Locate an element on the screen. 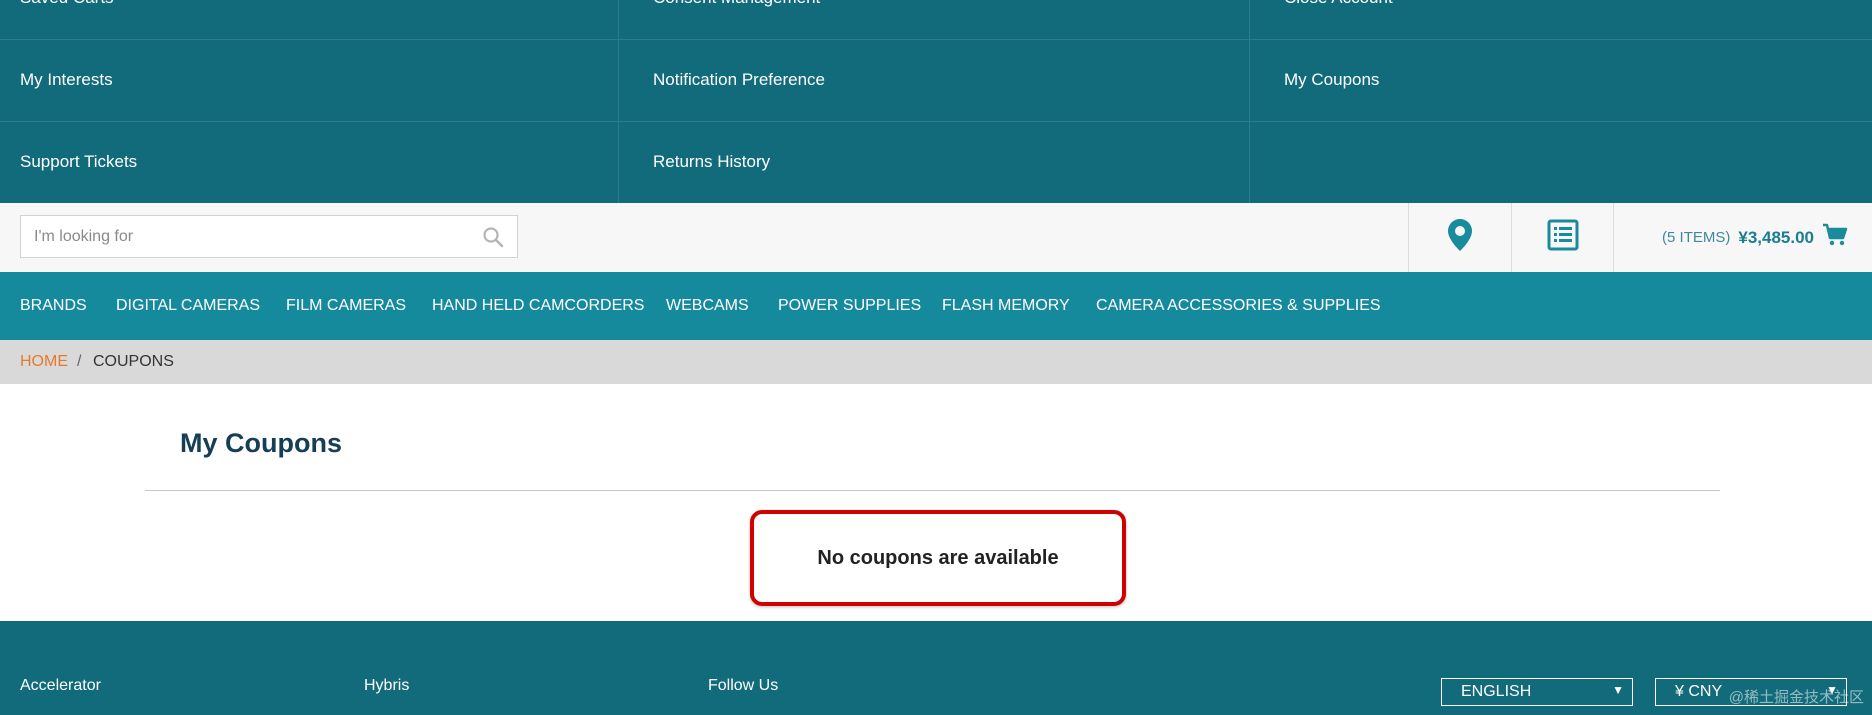 This screenshot has height=715, width=1872. nav-item-digital-cameras: DIGITAL CAMERAS is located at coordinates (188, 306).